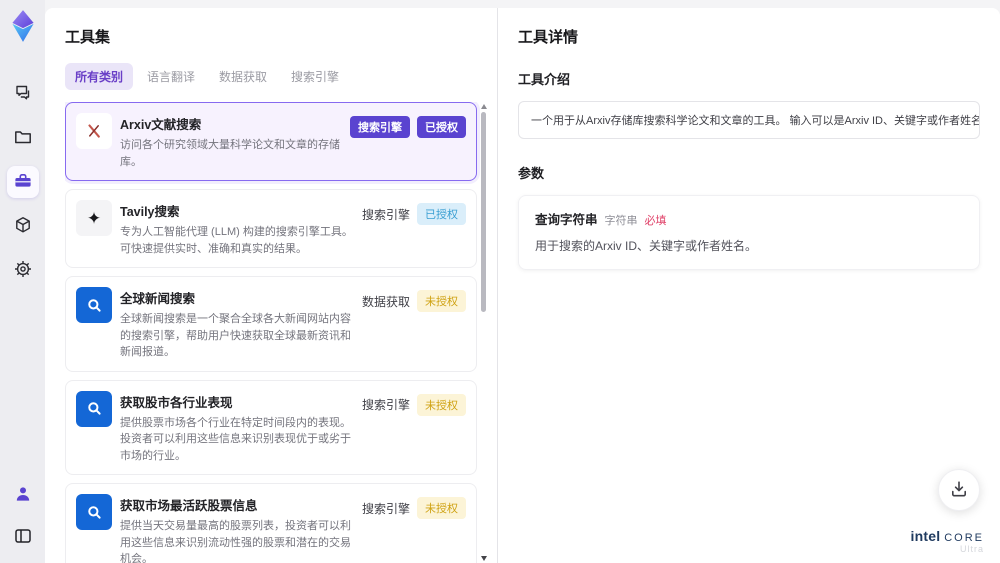 This screenshot has width=1000, height=563. I want to click on param-card: 查询字符串 字符串 必填 用于搜索的Arxiv ID、关键字或作者姓名。, so click(749, 232).